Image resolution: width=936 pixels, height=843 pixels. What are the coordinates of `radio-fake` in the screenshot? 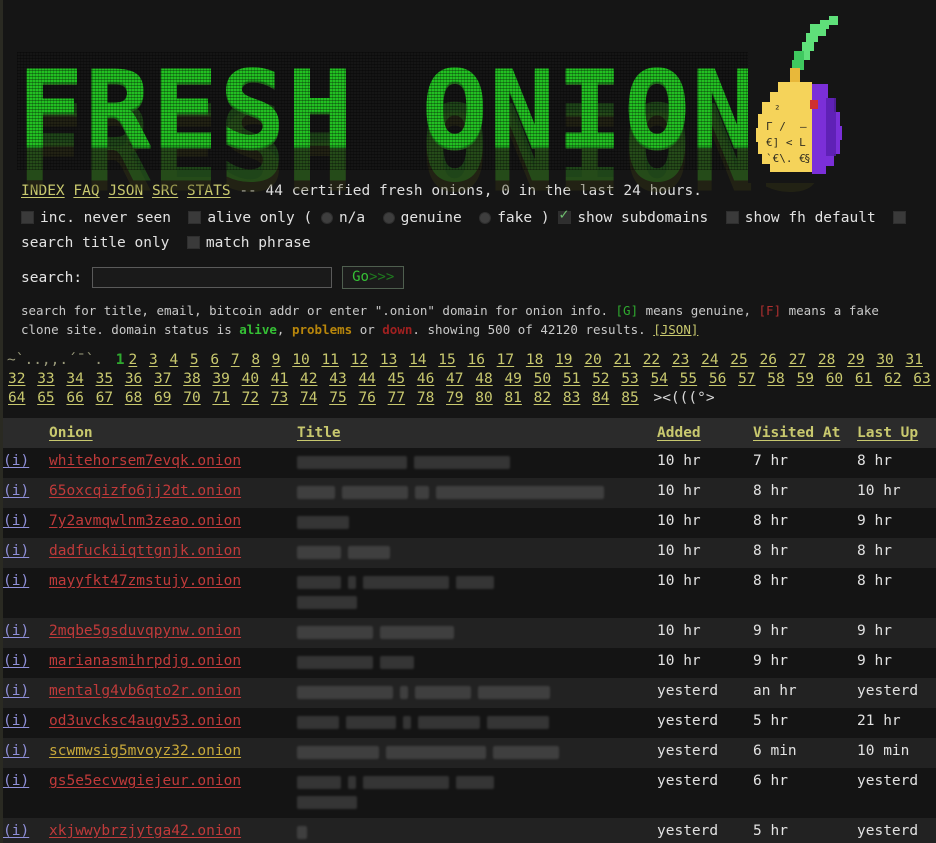 It's located at (485, 218).